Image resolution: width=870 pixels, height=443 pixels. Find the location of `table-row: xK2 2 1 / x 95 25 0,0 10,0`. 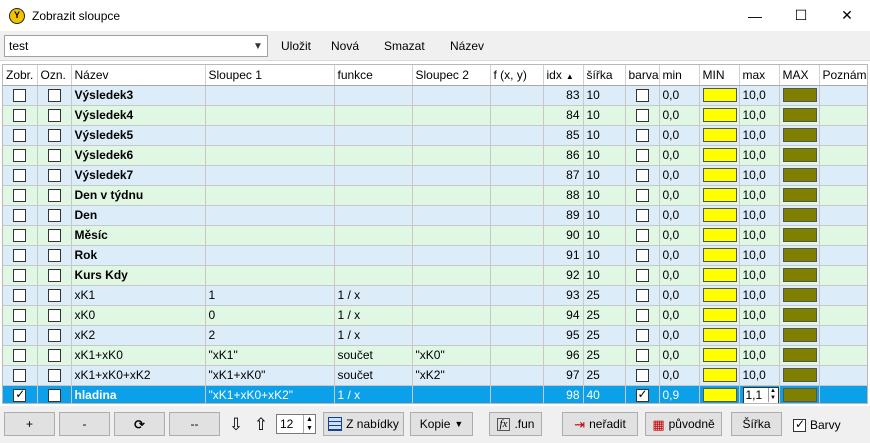

table-row: xK2 2 1 / x 95 25 0,0 10,0 is located at coordinates (435, 335).